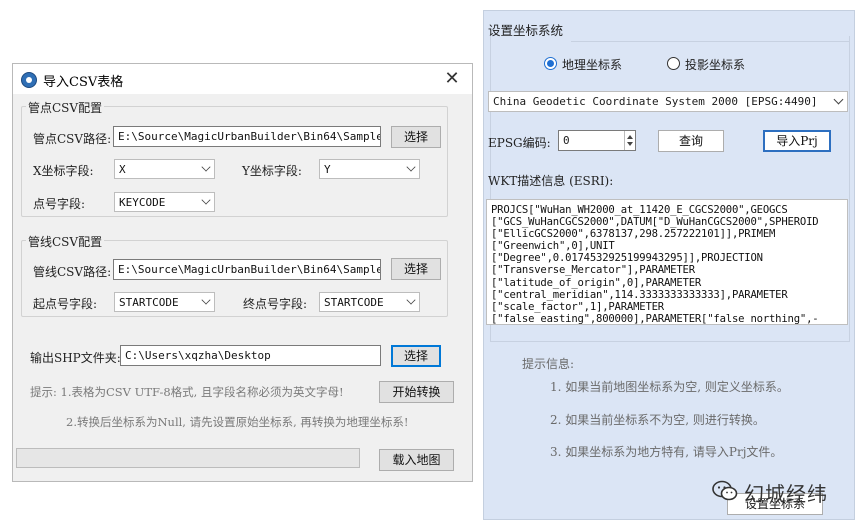 The width and height of the screenshot is (865, 530). I want to click on start-field-select: STARTCODE, so click(164, 302).